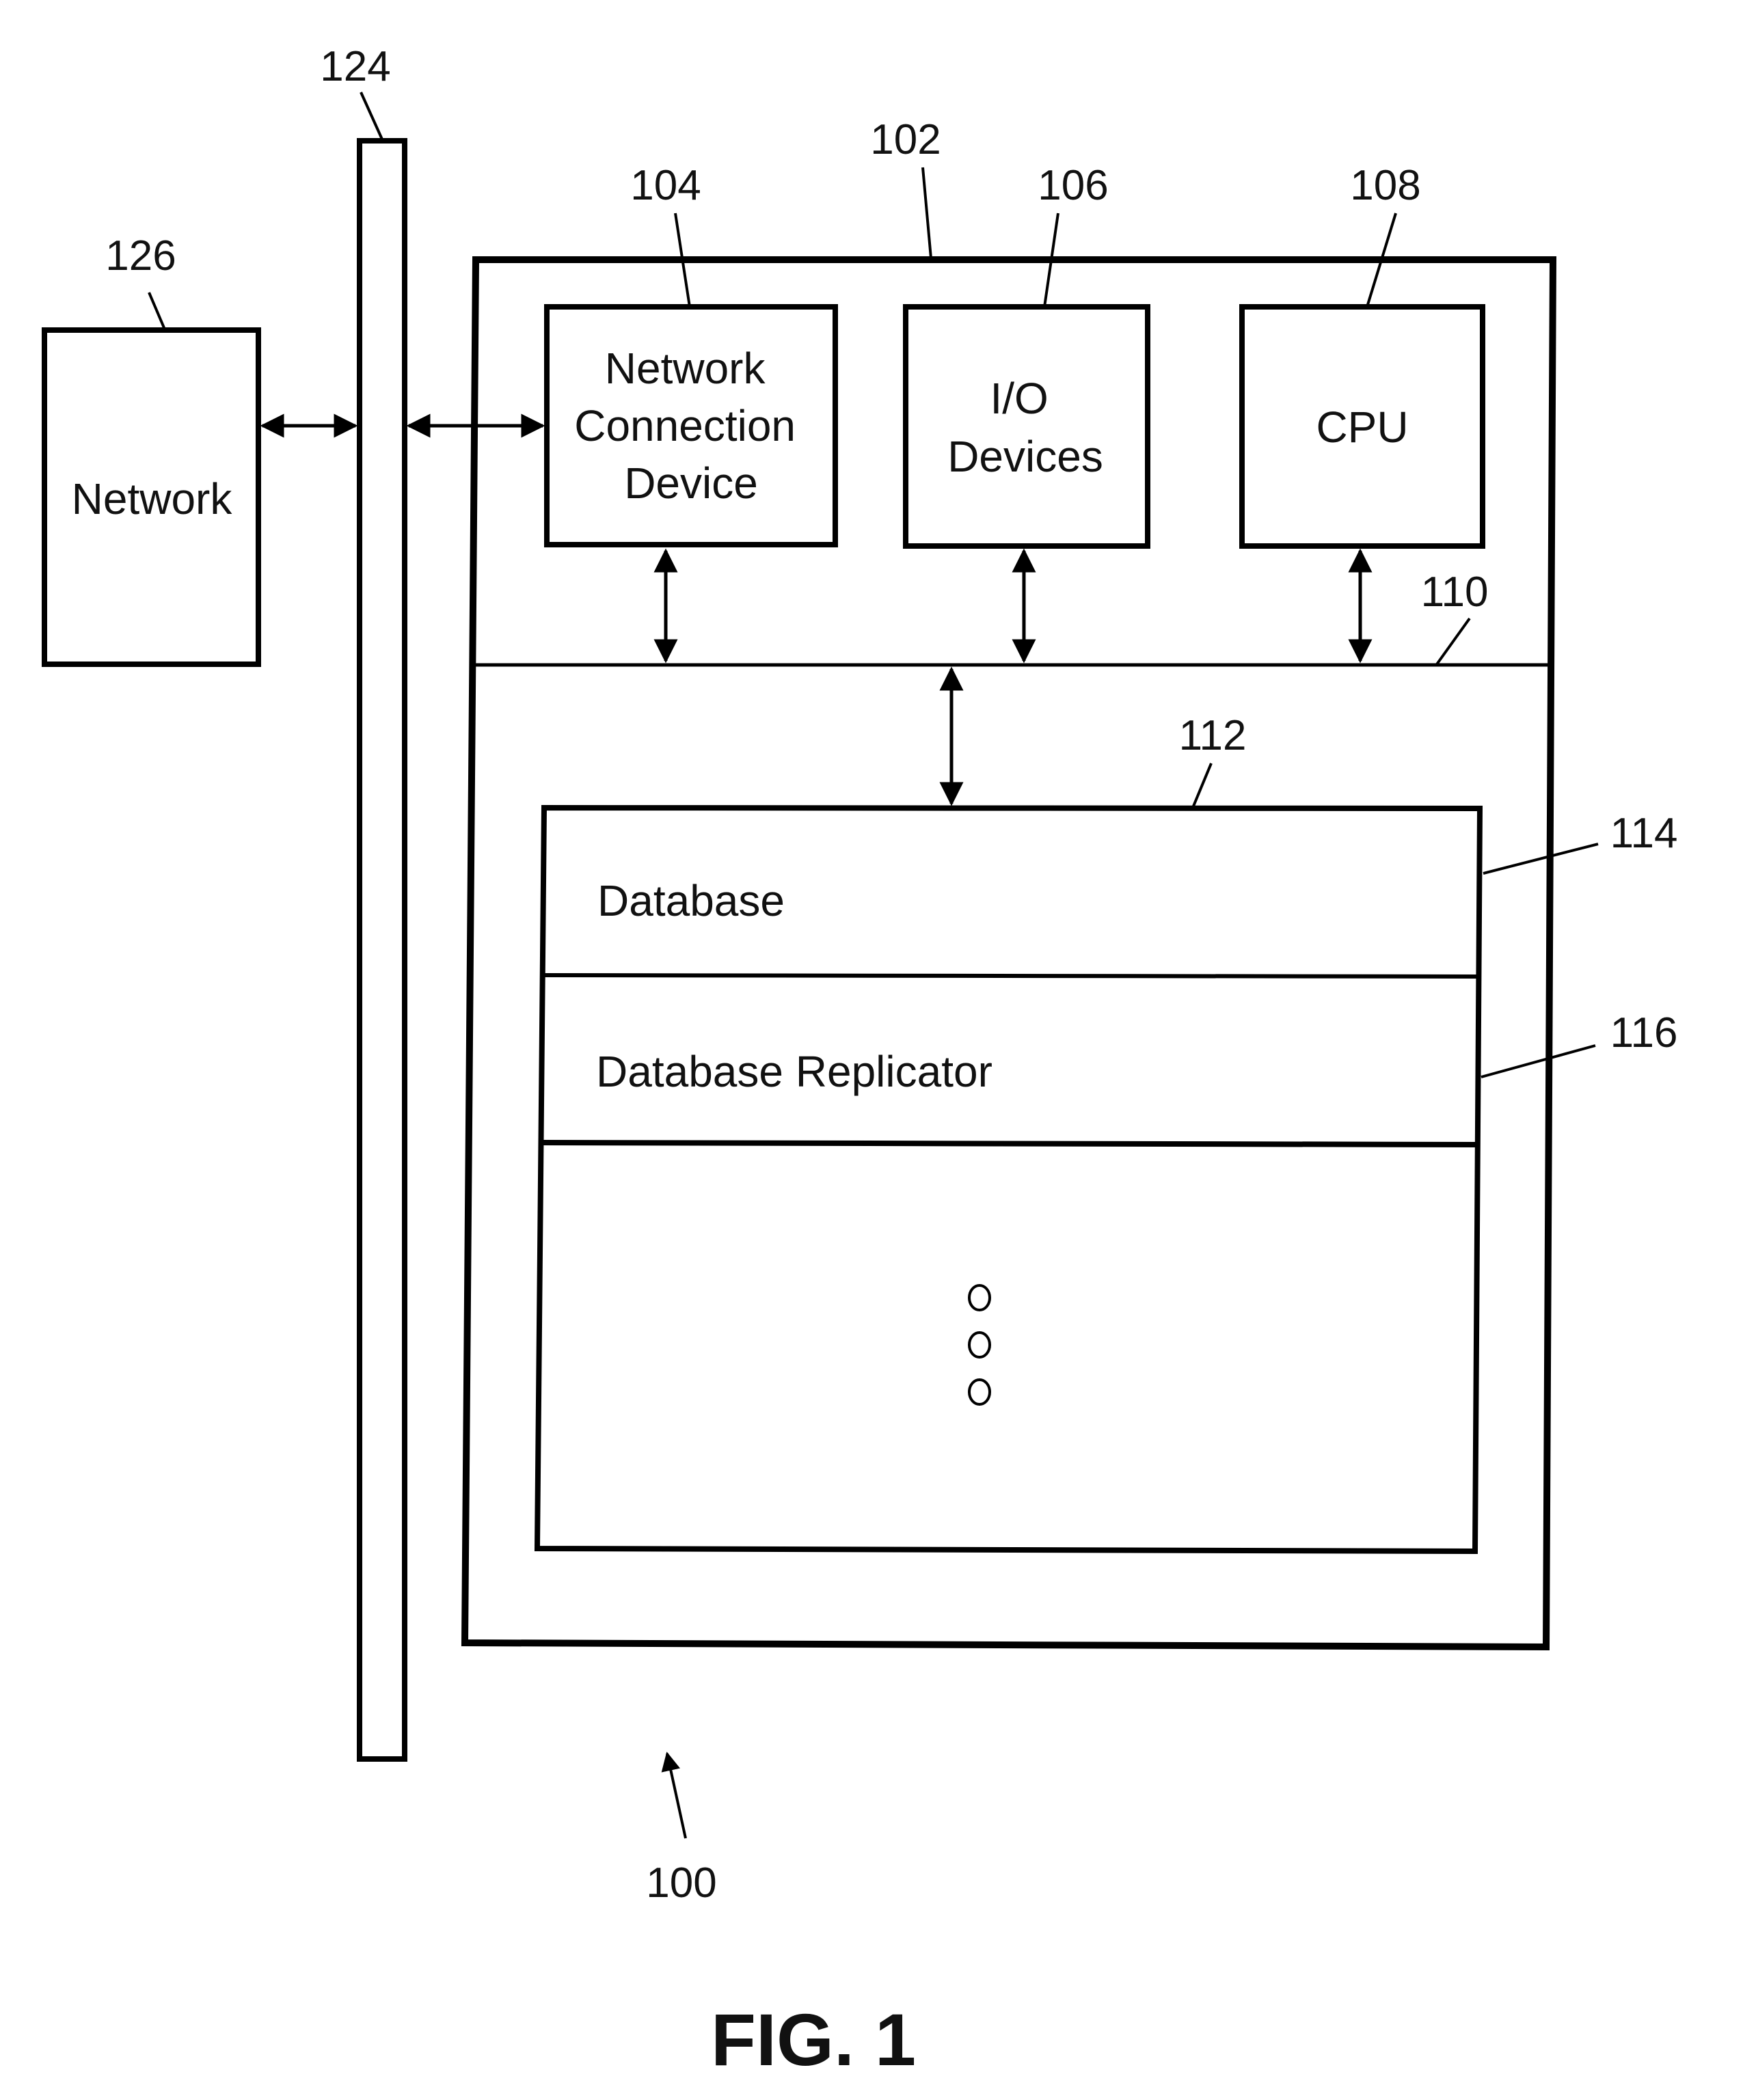  What do you see at coordinates (665, 185) in the screenshot?
I see `ncd-ref-label: 104` at bounding box center [665, 185].